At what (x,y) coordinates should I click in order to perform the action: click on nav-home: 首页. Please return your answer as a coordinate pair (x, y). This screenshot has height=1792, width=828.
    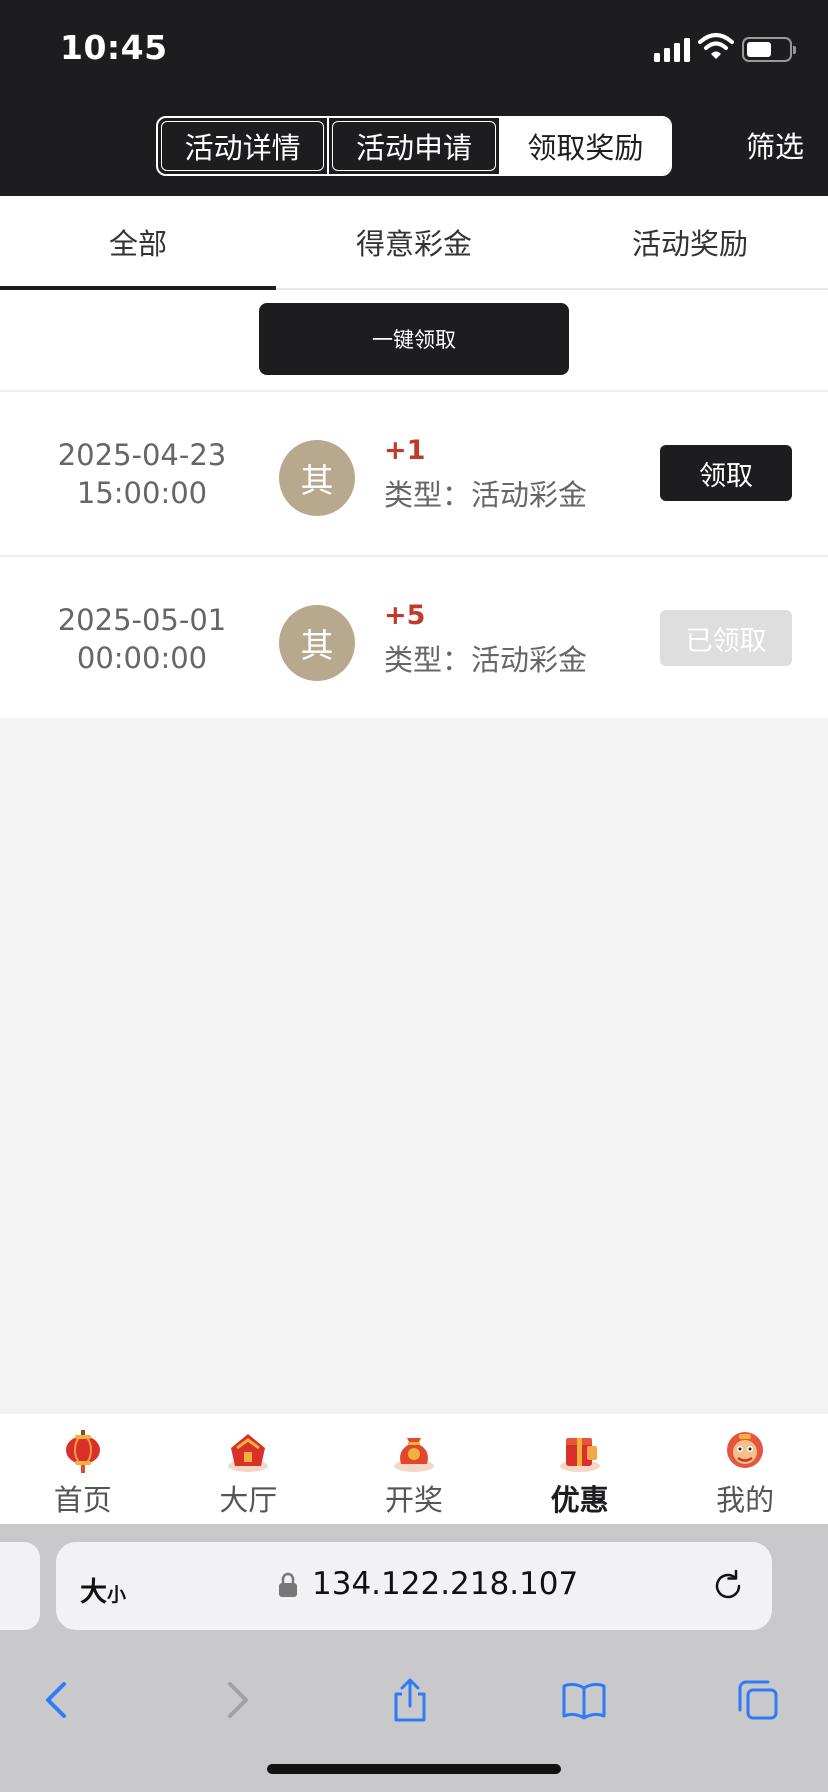
    Looking at the image, I should click on (83, 1469).